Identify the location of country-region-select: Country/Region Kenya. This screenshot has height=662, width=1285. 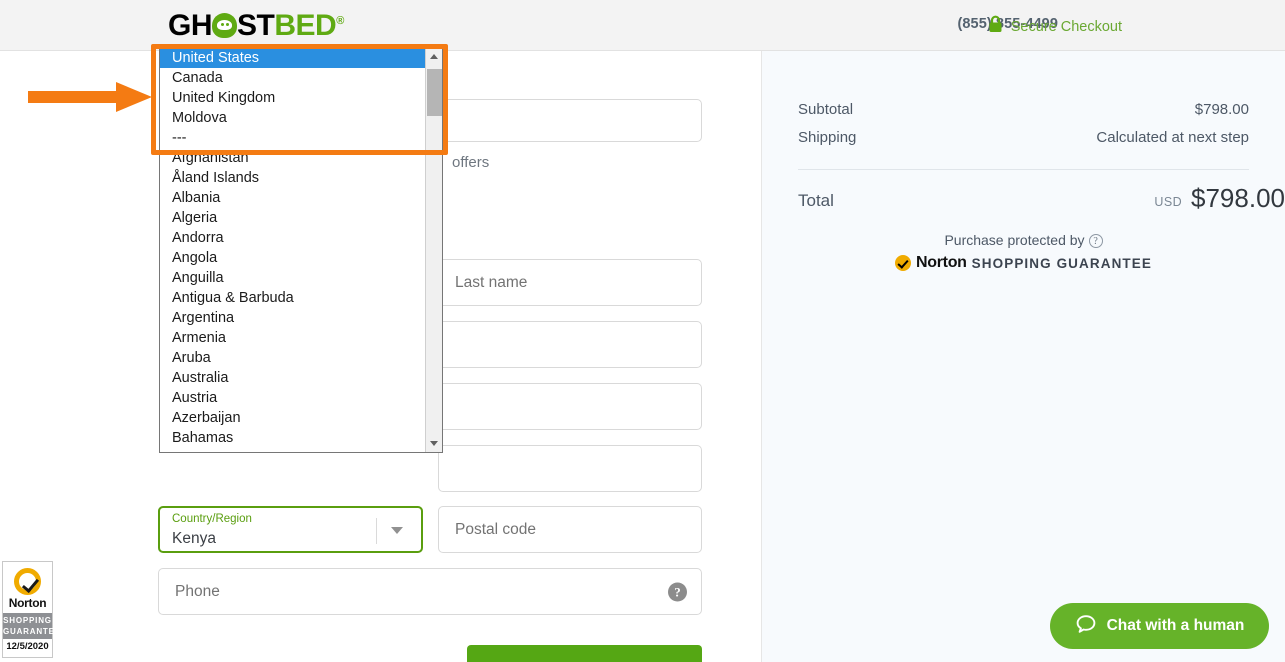
(290, 529).